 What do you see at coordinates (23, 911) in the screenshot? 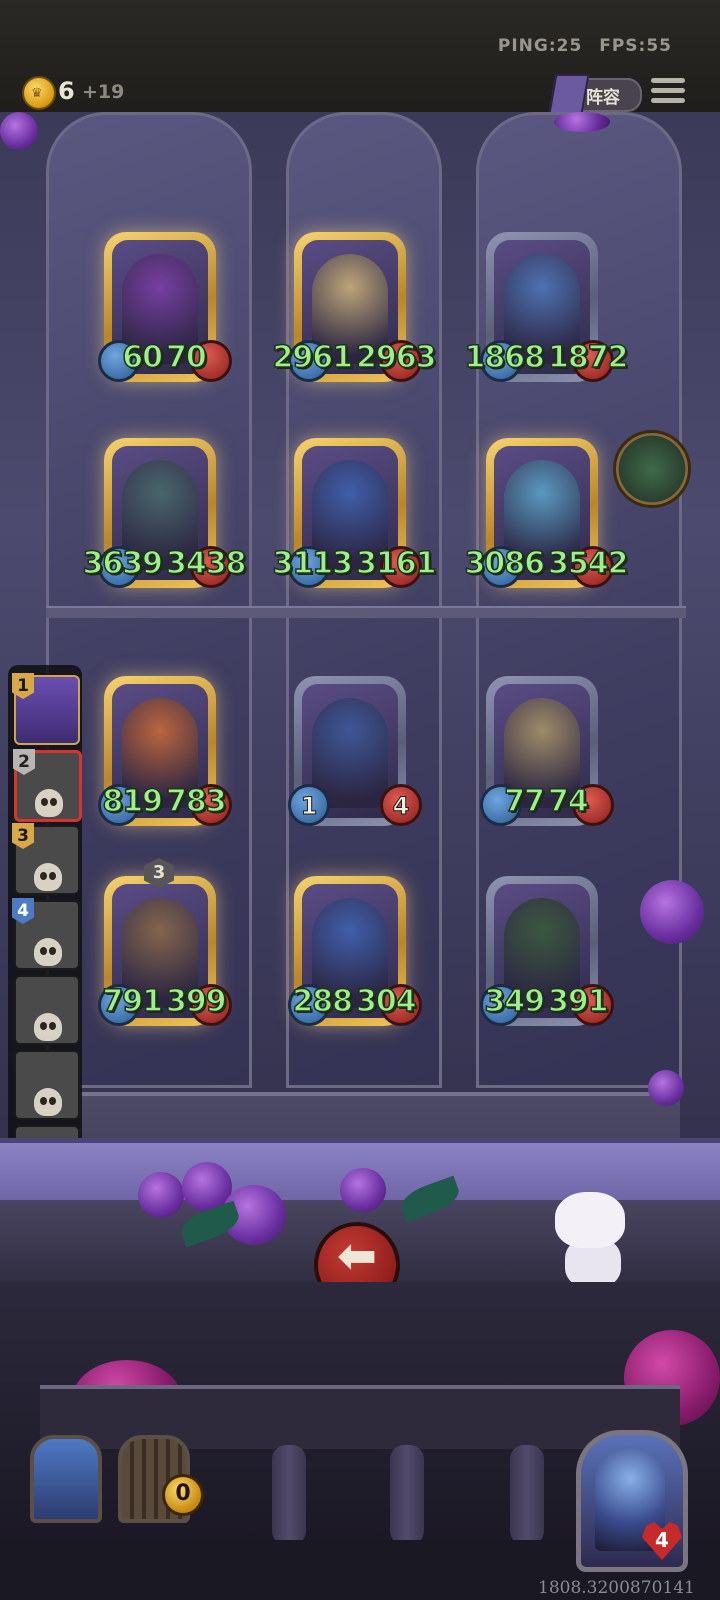
I see `player-rank: 4` at bounding box center [23, 911].